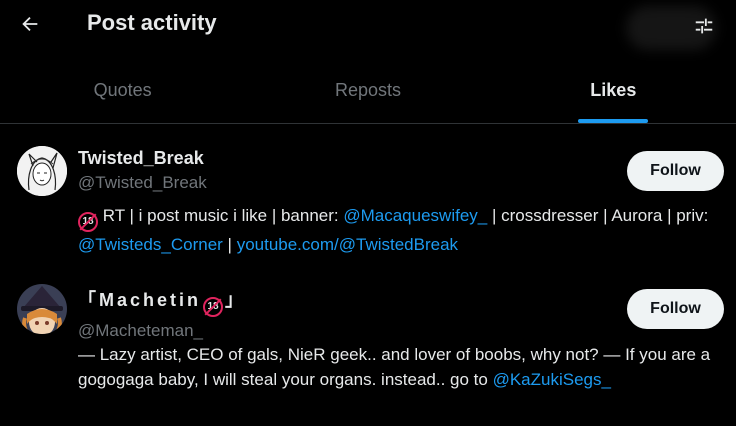 The width and height of the screenshot is (736, 426). I want to click on active-tab-indicator, so click(613, 121).